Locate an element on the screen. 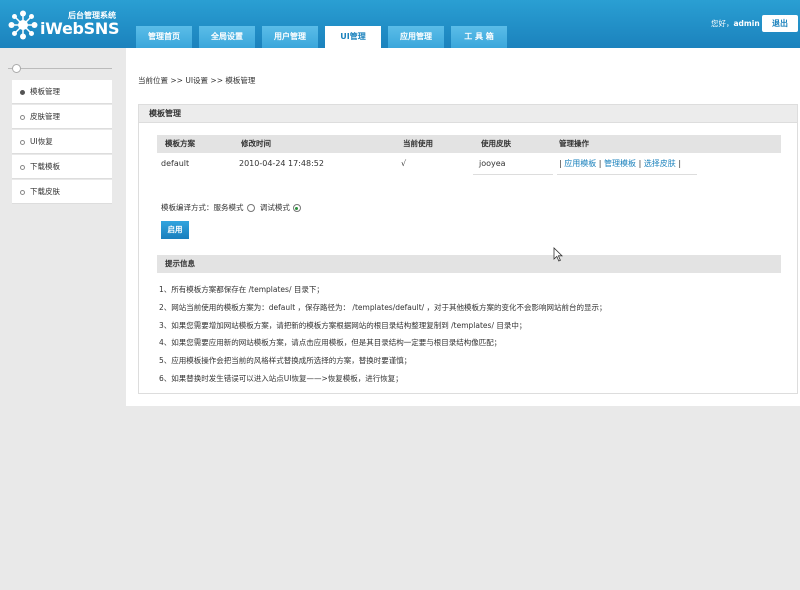 This screenshot has width=800, height=590. manage-template-link: 管理模板 is located at coordinates (620, 163).